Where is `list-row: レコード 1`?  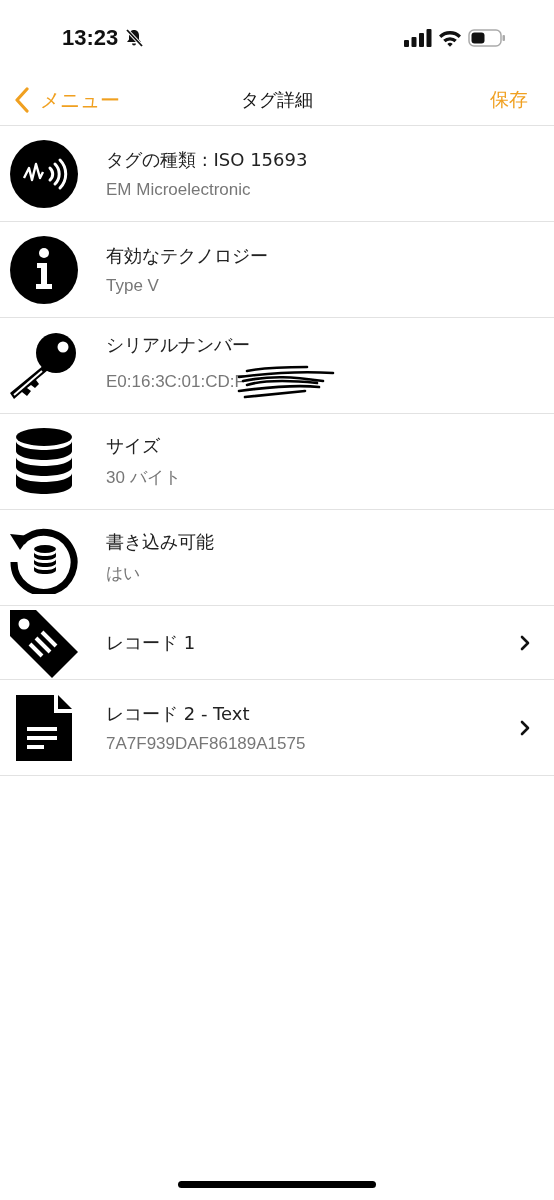 list-row: レコード 1 is located at coordinates (277, 643).